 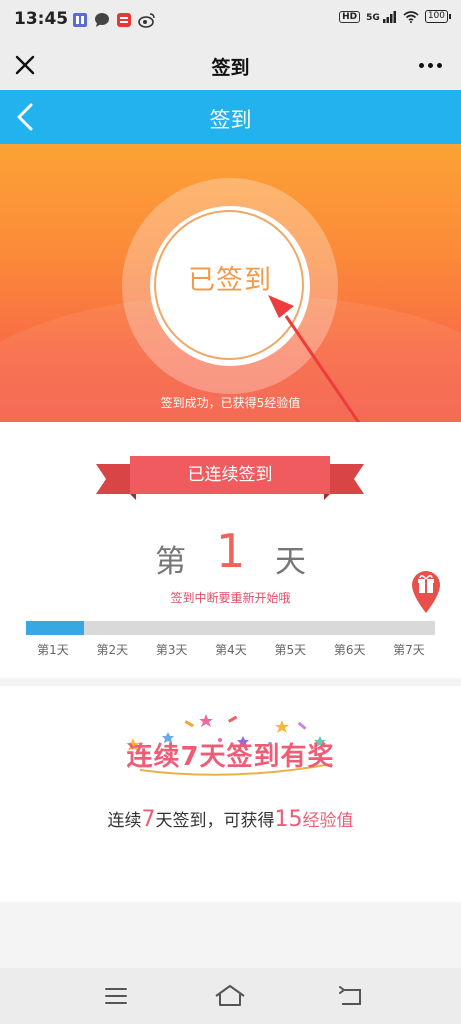 I want to click on streak-day-count: 1, so click(x=231, y=551).